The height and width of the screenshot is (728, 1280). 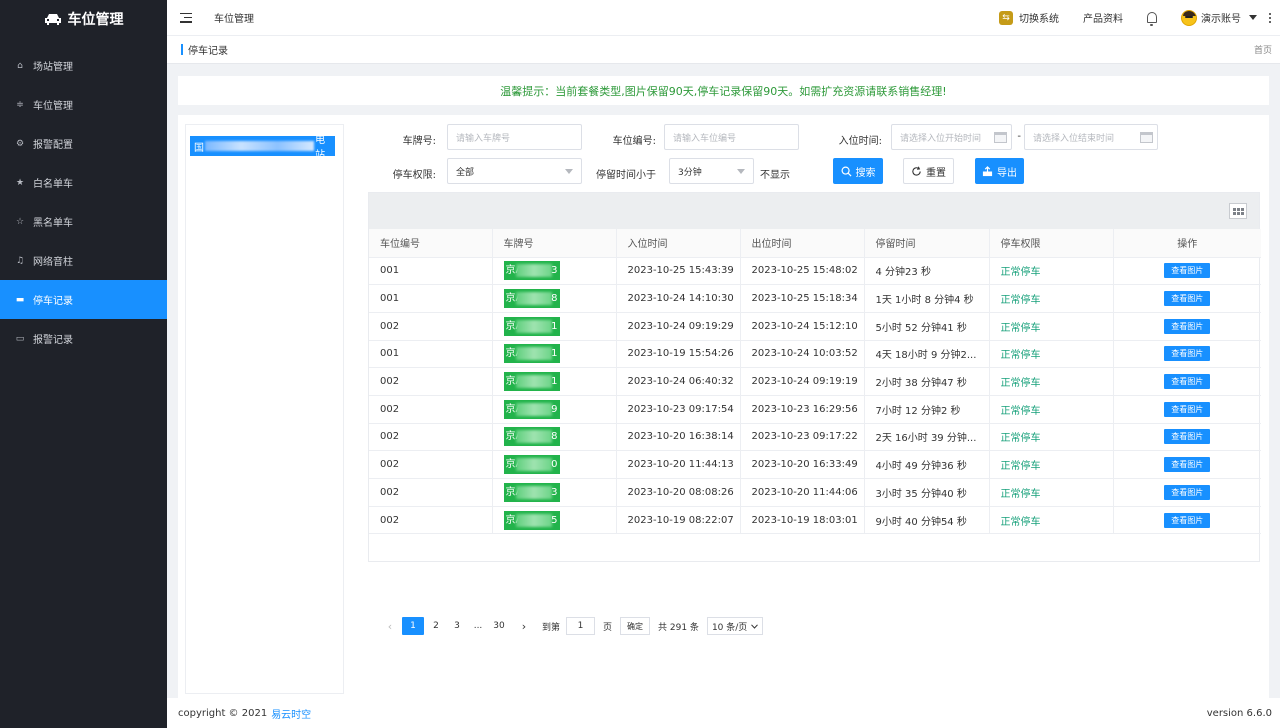 I want to click on cell-exit-time: 2023-10-24 09:19:19, so click(x=802, y=381).